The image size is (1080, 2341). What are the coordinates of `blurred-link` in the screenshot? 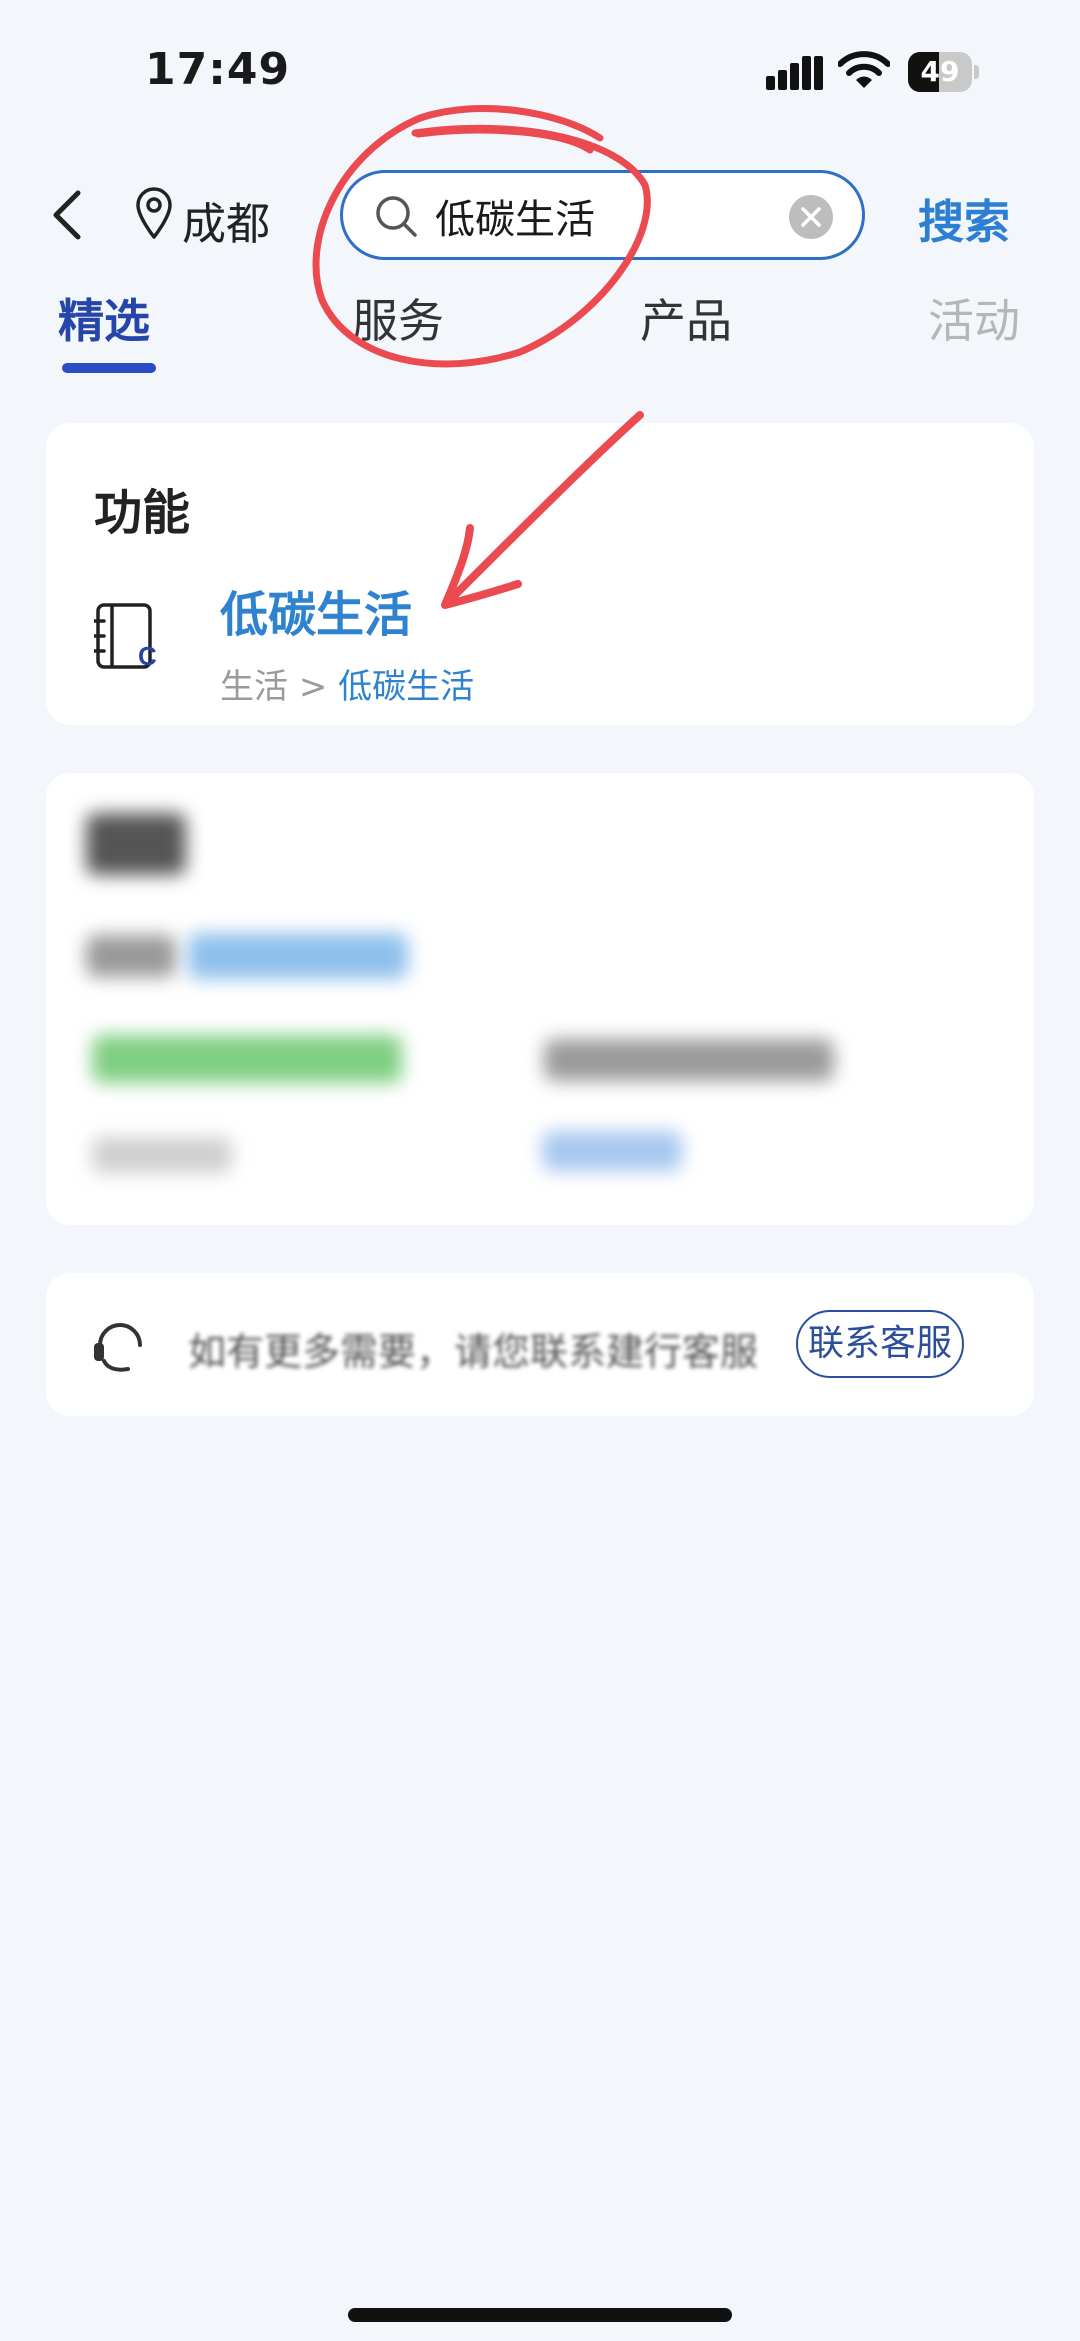 It's located at (298, 956).